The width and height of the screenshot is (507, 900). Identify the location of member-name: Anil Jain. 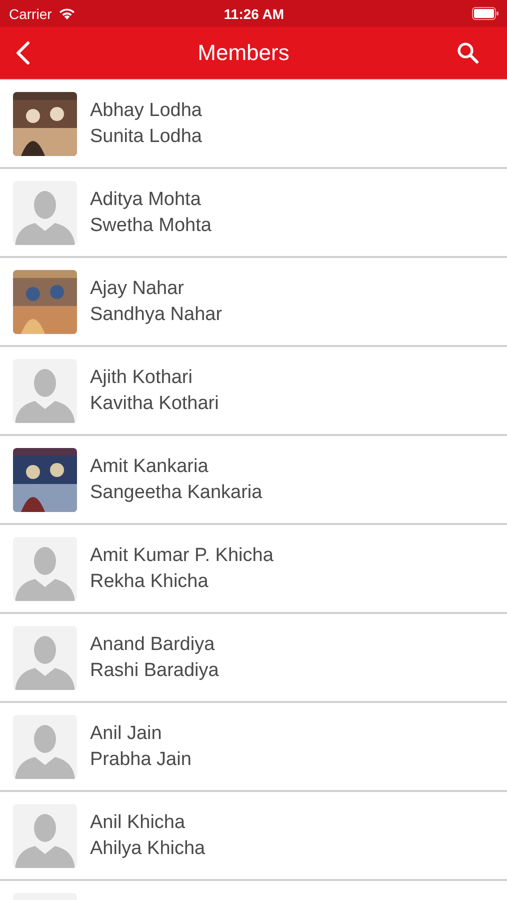
(126, 733).